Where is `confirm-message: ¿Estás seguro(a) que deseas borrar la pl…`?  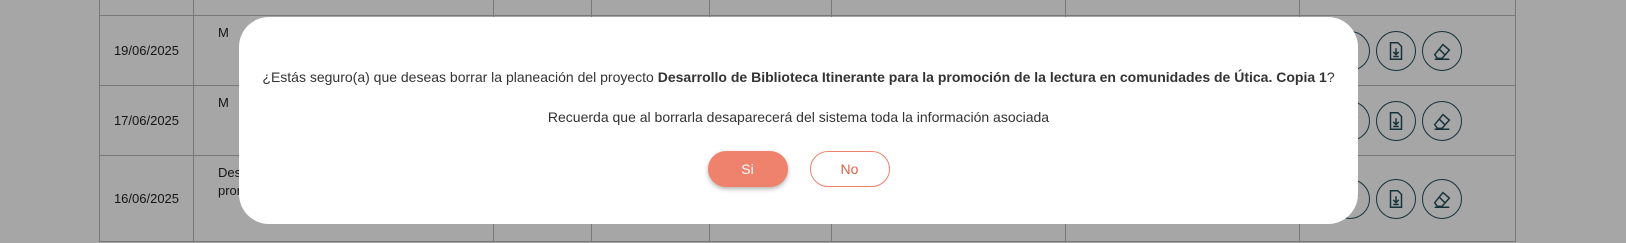
confirm-message: ¿Estás seguro(a) que deseas borrar la pl… is located at coordinates (798, 77).